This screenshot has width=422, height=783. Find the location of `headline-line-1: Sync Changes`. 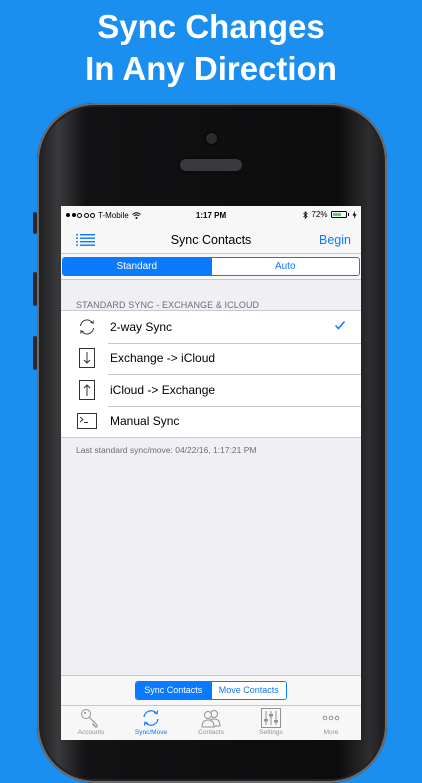

headline-line-1: Sync Changes is located at coordinates (211, 26).